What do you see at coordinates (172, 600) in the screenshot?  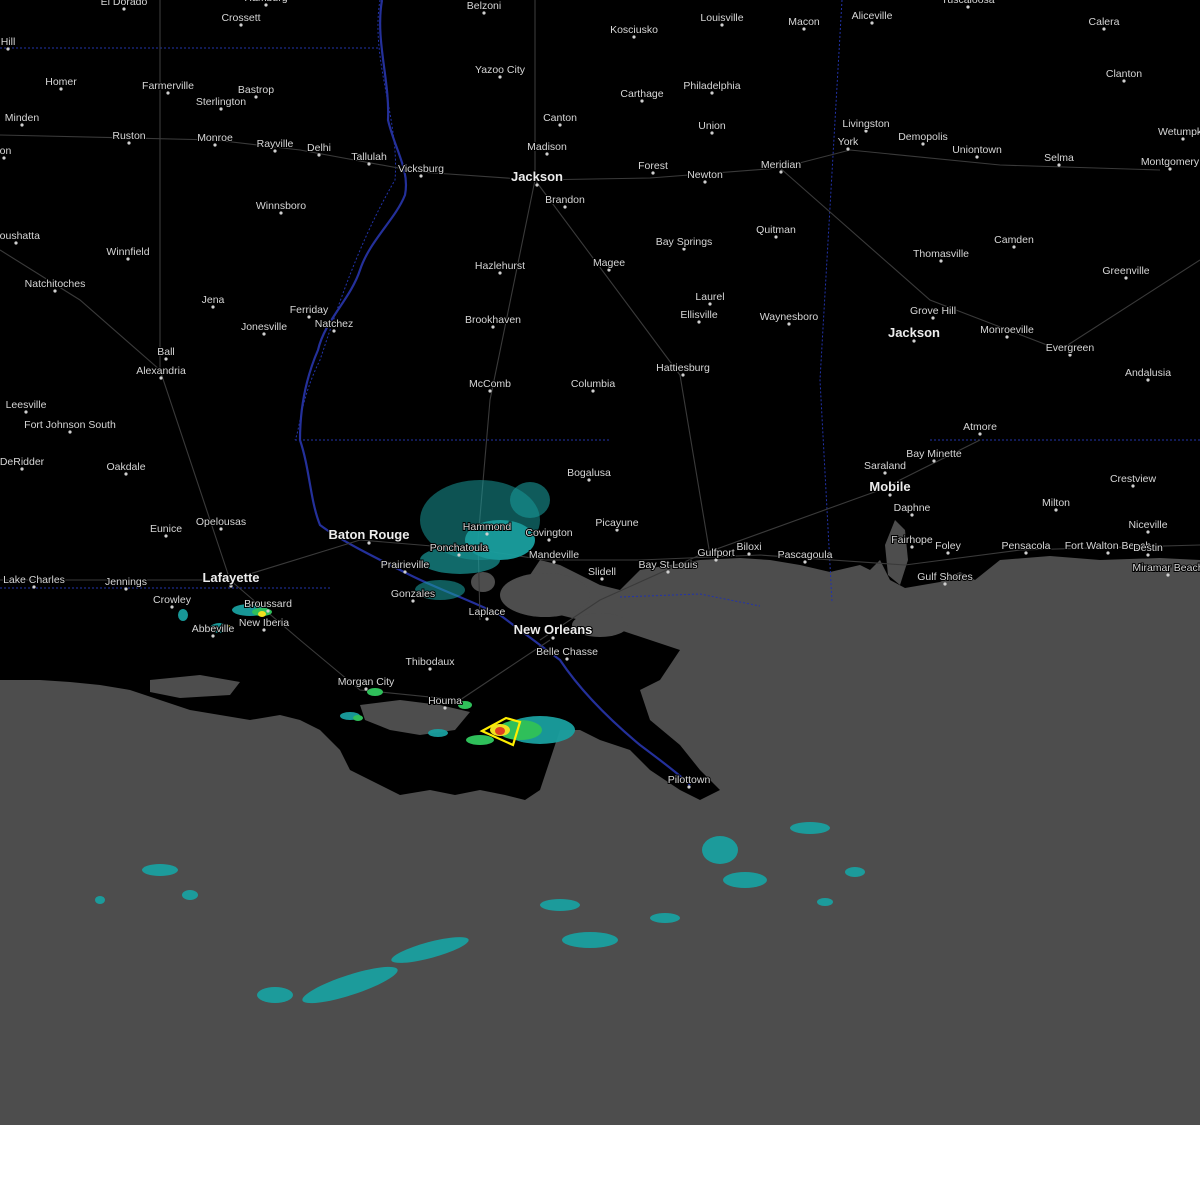 I see `city-label: Crowley` at bounding box center [172, 600].